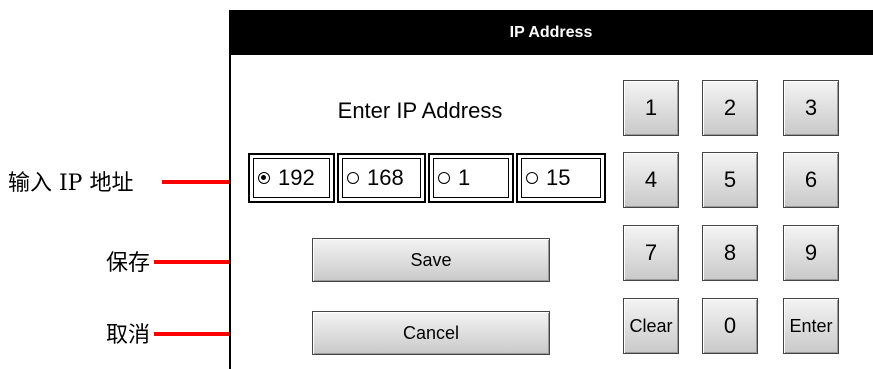  What do you see at coordinates (811, 108) in the screenshot?
I see `key-3: 3` at bounding box center [811, 108].